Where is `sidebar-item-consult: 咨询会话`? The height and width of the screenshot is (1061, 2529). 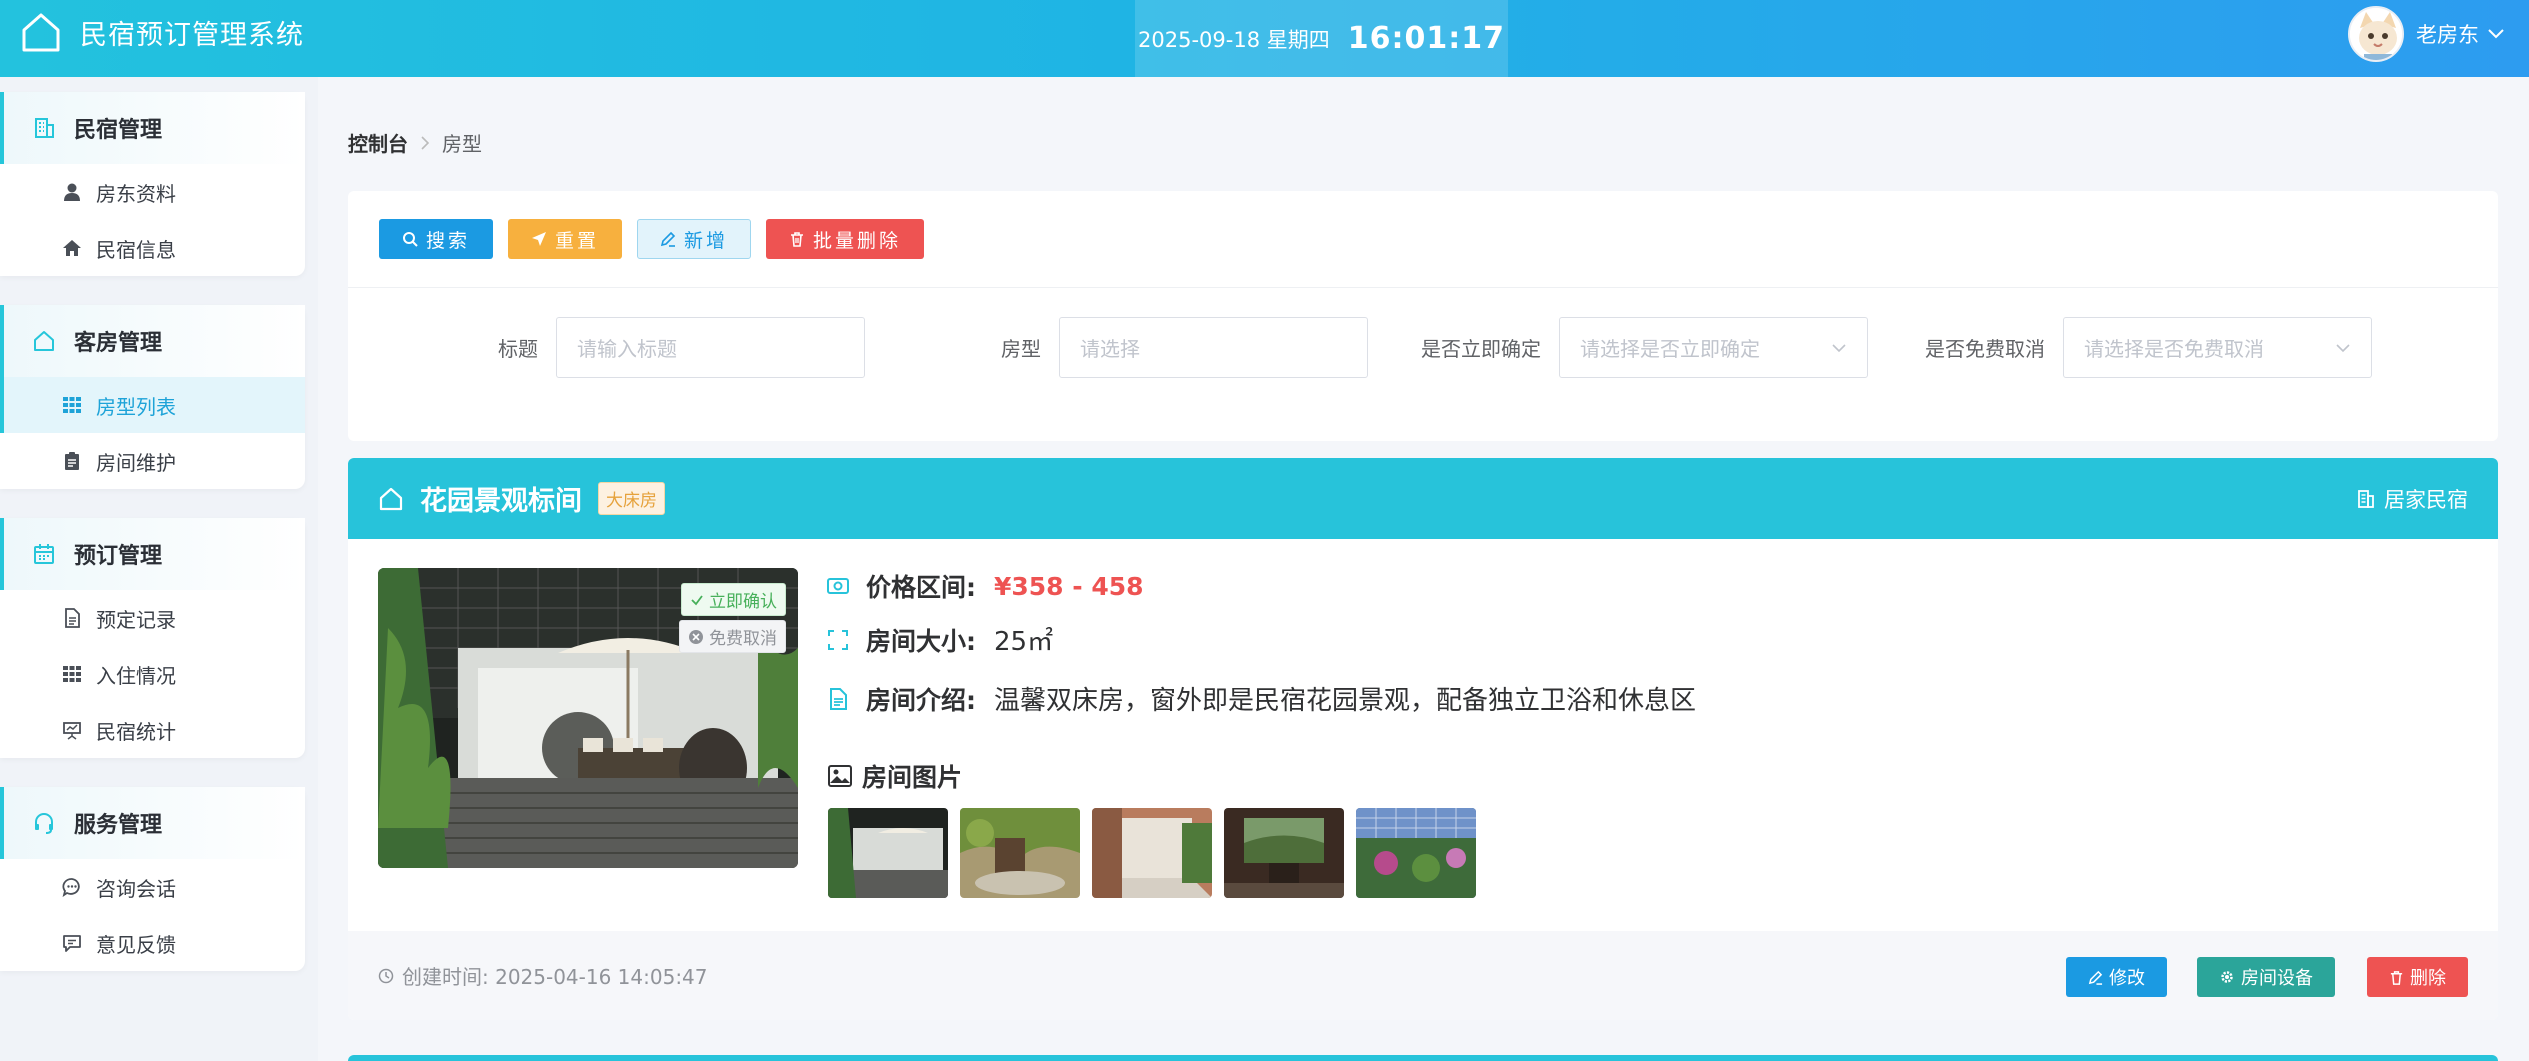
sidebar-item-consult: 咨询会话 is located at coordinates (152, 887).